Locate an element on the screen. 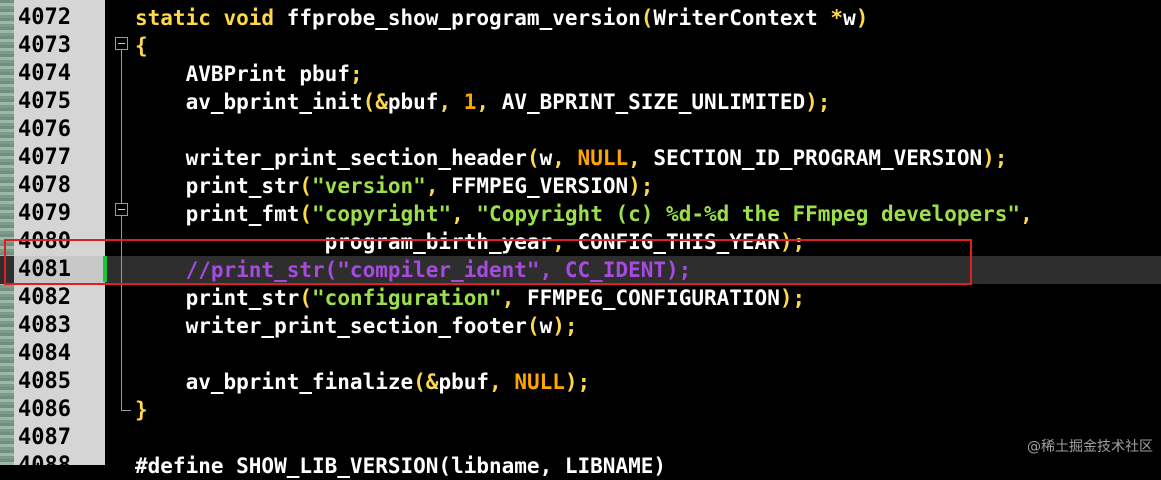  code-token: SECTION_ID_PROGRAM_VERSION is located at coordinates (818, 158).